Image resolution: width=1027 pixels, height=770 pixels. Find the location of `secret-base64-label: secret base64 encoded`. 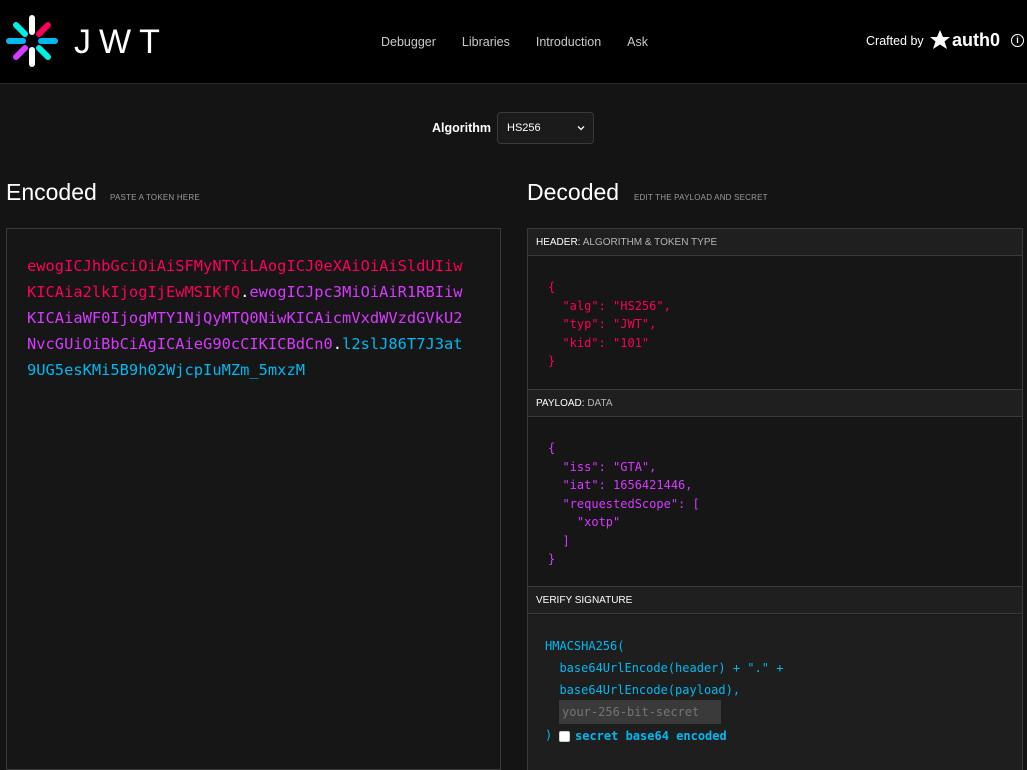

secret-base64-label: secret base64 encoded is located at coordinates (651, 736).